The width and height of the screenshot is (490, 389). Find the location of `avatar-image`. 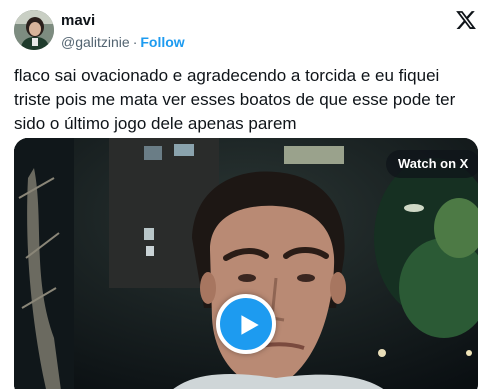

avatar-image is located at coordinates (34, 30).